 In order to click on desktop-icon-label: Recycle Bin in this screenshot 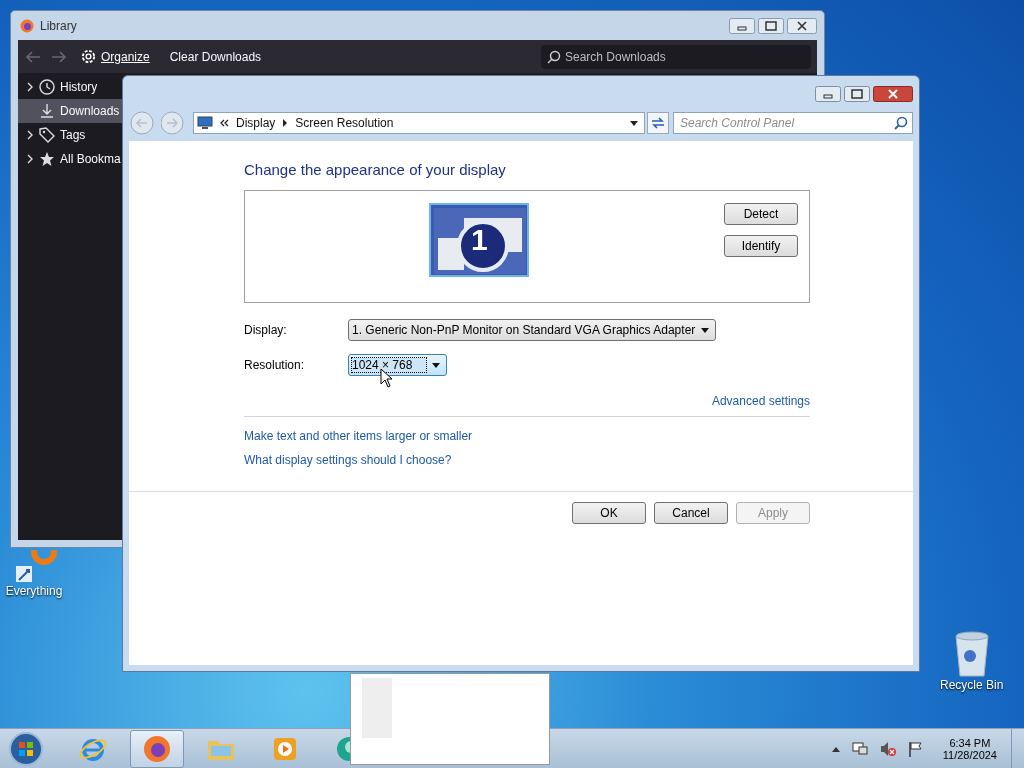, I will do `click(972, 685)`.